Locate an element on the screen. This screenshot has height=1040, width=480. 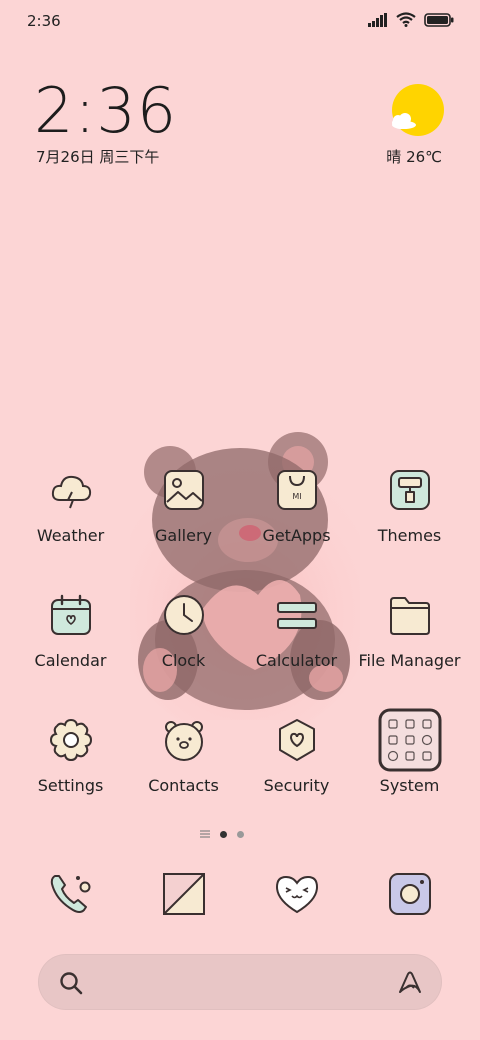
app-weather: Weather is located at coordinates (70, 506).